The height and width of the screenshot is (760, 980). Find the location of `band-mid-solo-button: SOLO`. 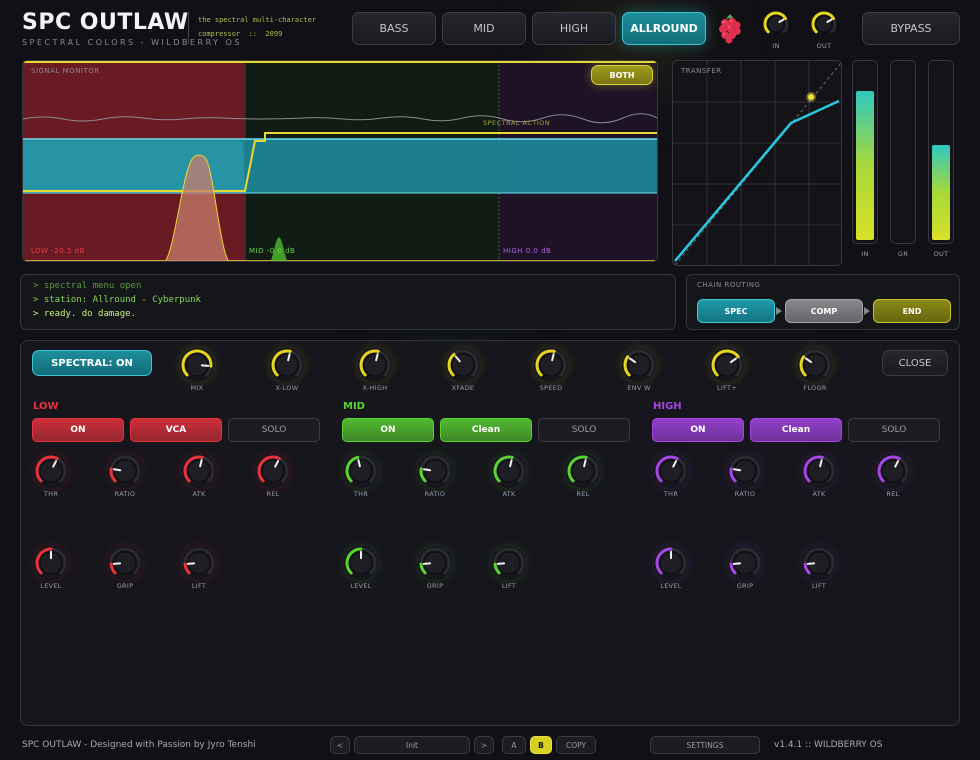

band-mid-solo-button: SOLO is located at coordinates (584, 430).